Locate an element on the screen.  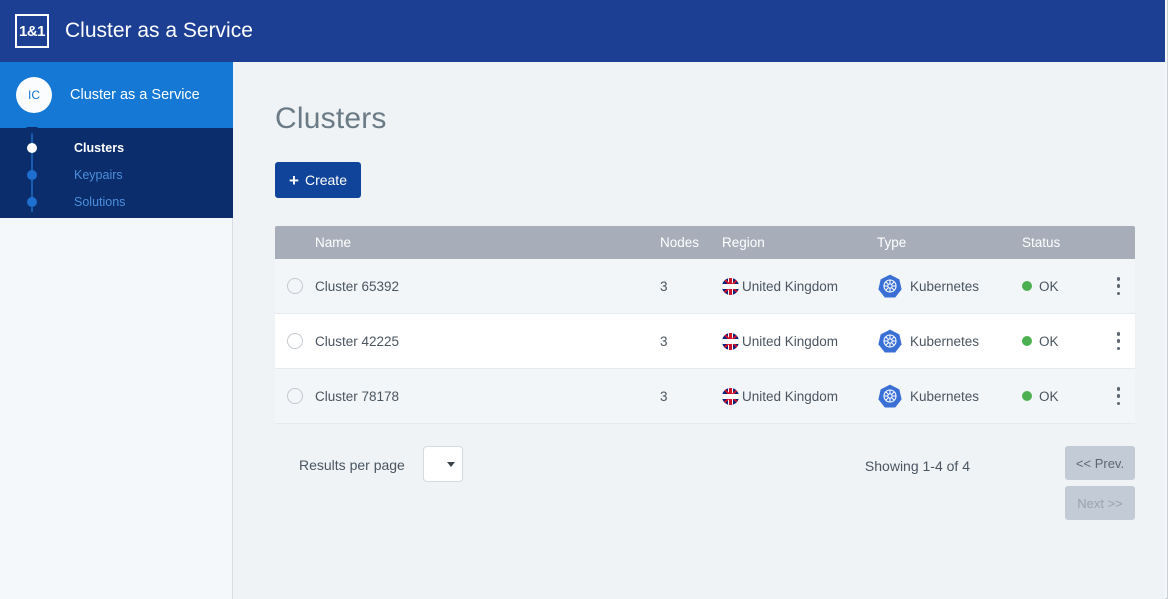
sidebar-item-label: Solutions is located at coordinates (100, 201).